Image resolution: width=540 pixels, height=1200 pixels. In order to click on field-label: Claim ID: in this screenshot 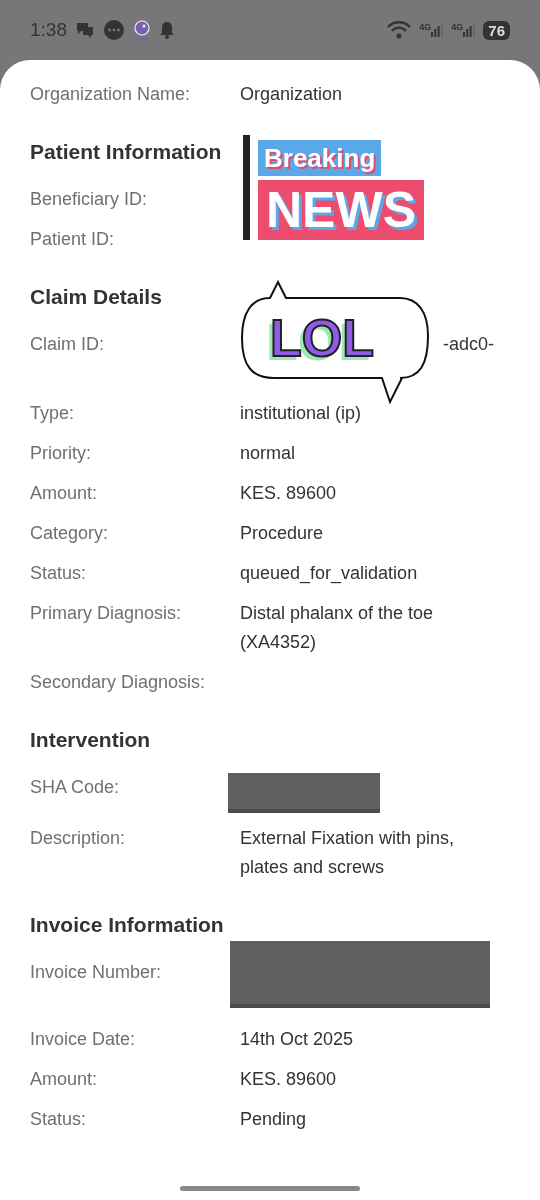, I will do `click(67, 344)`.